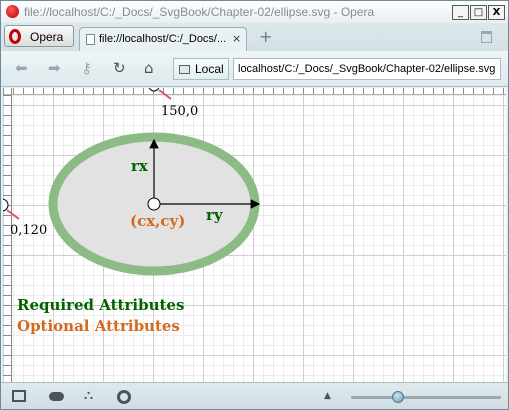  Describe the element at coordinates (478, 12) in the screenshot. I see `maximize-button: □` at that location.